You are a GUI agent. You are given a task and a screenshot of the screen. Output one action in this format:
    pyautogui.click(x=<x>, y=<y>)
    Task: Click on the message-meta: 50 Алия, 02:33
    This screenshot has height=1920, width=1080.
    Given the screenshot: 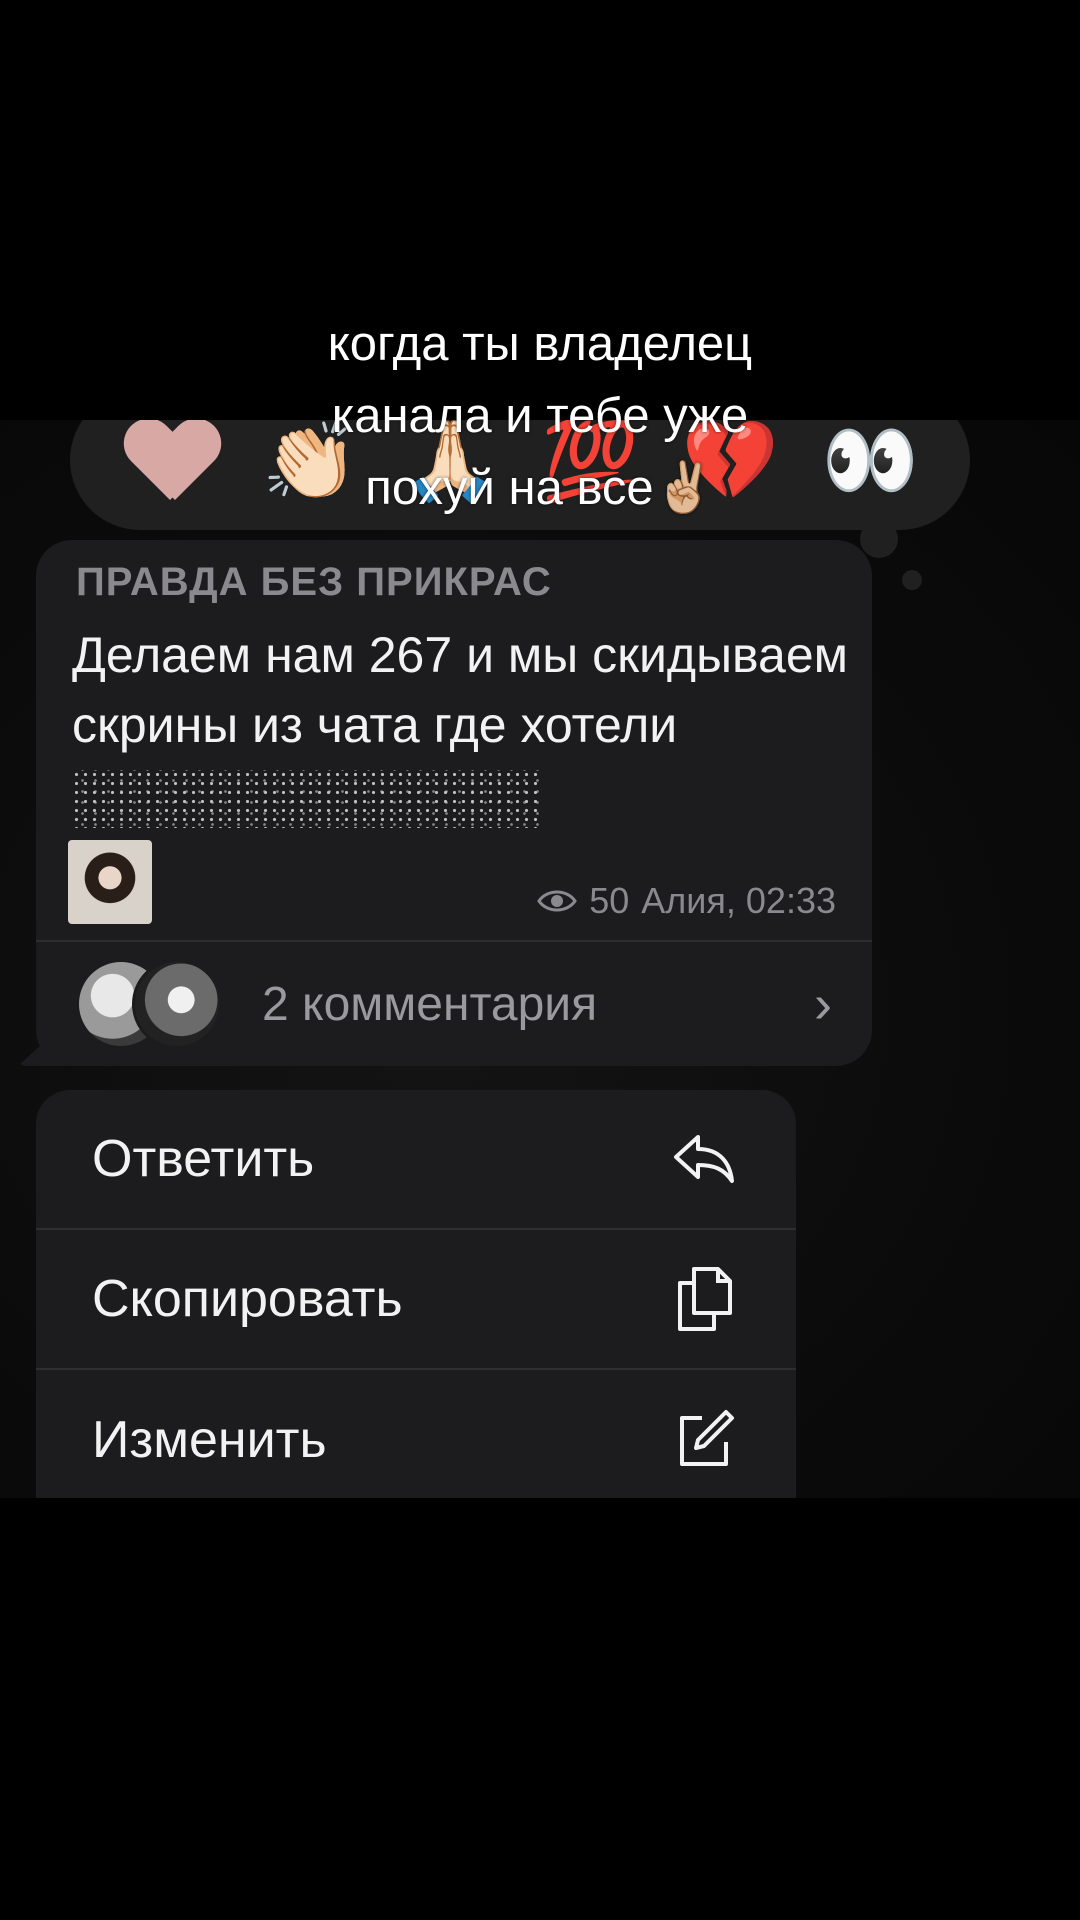 What is the action you would take?
    pyautogui.click(x=686, y=901)
    